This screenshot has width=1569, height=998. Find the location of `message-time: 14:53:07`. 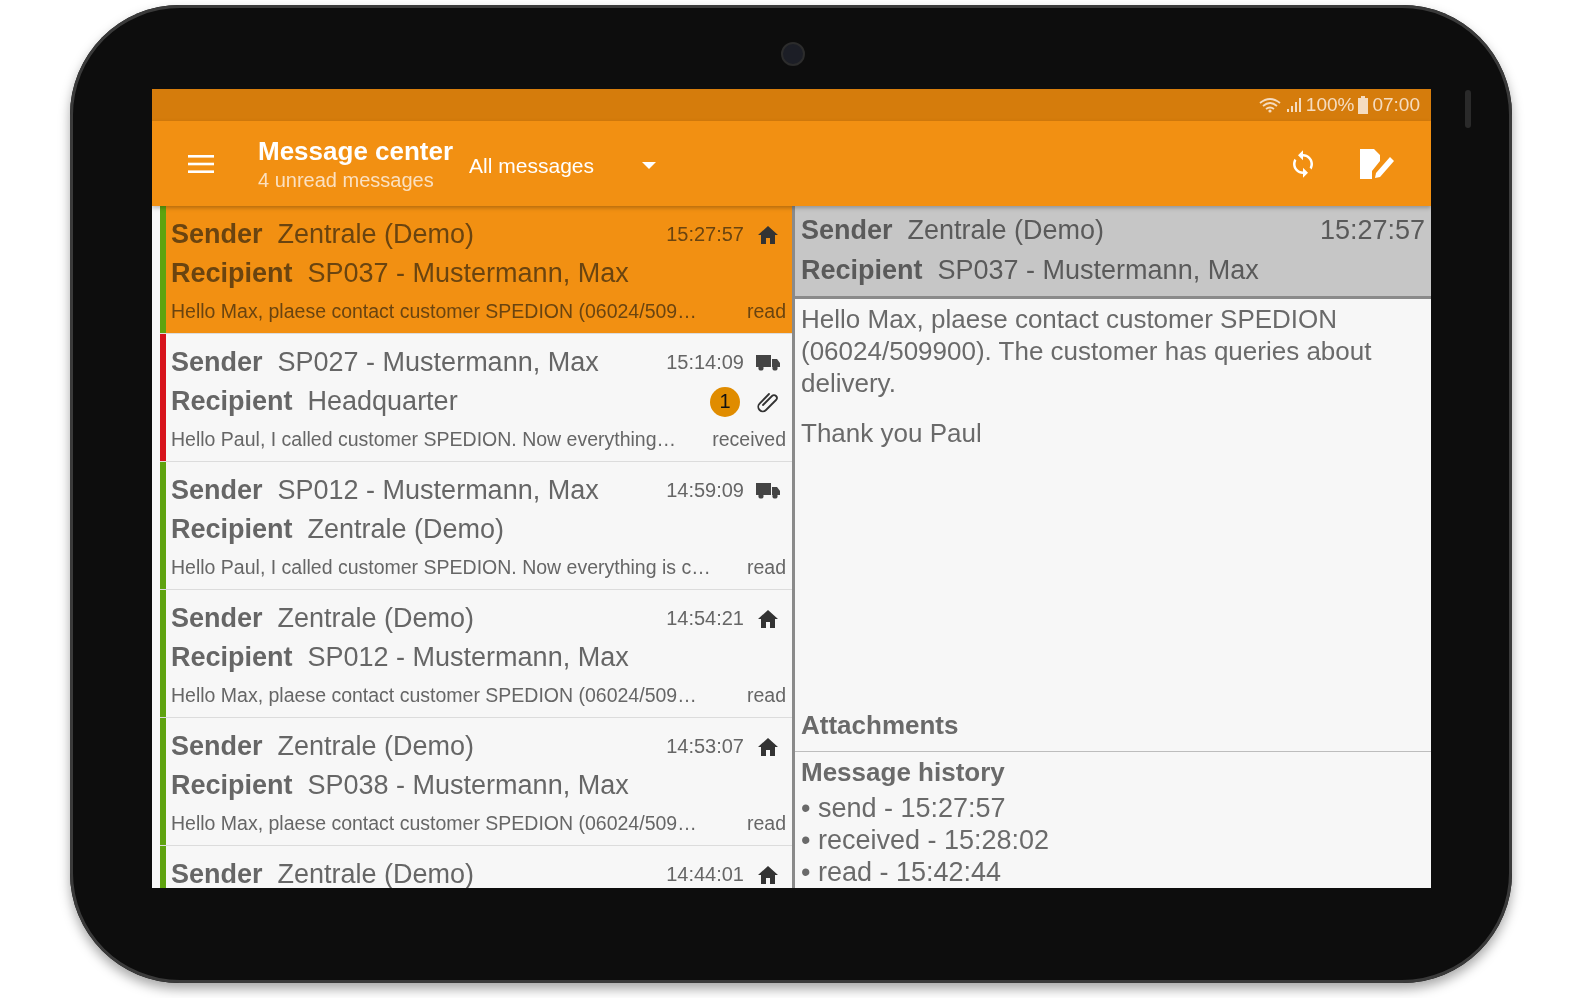

message-time: 14:53:07 is located at coordinates (705, 746).